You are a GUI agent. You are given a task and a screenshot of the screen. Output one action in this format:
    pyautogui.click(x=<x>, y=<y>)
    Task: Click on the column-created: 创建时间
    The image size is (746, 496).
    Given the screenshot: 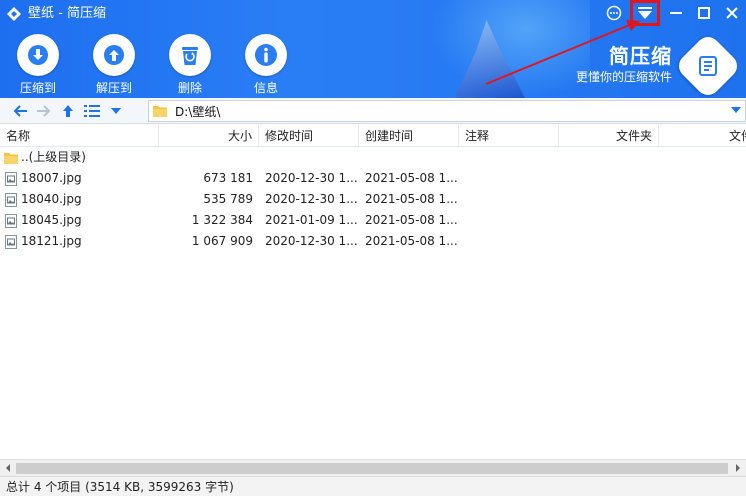 What is the action you would take?
    pyautogui.click(x=409, y=136)
    